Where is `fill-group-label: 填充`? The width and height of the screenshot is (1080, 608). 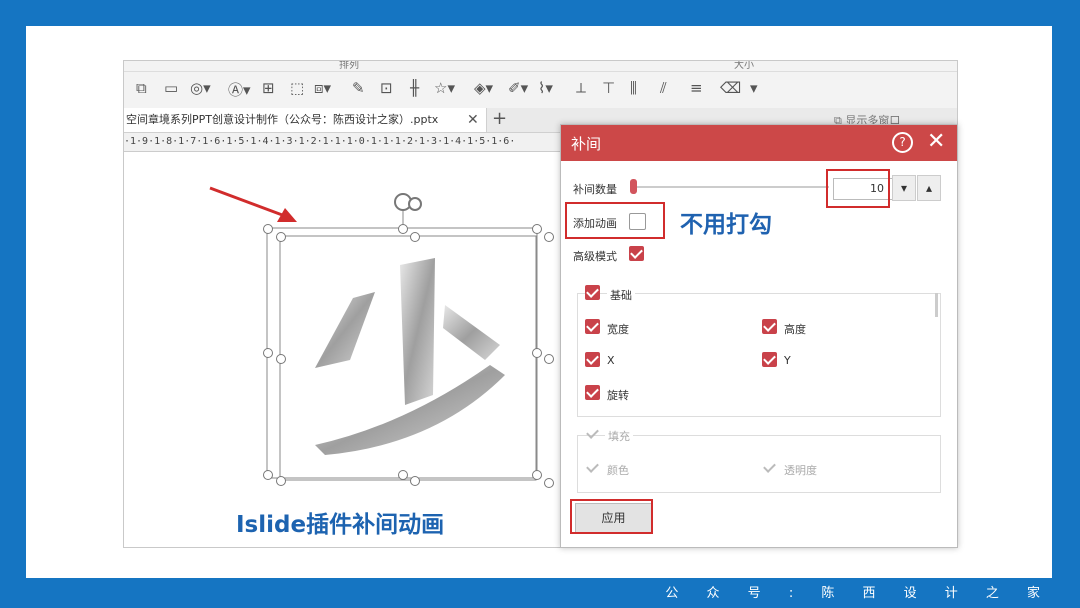 fill-group-label: 填充 is located at coordinates (619, 436).